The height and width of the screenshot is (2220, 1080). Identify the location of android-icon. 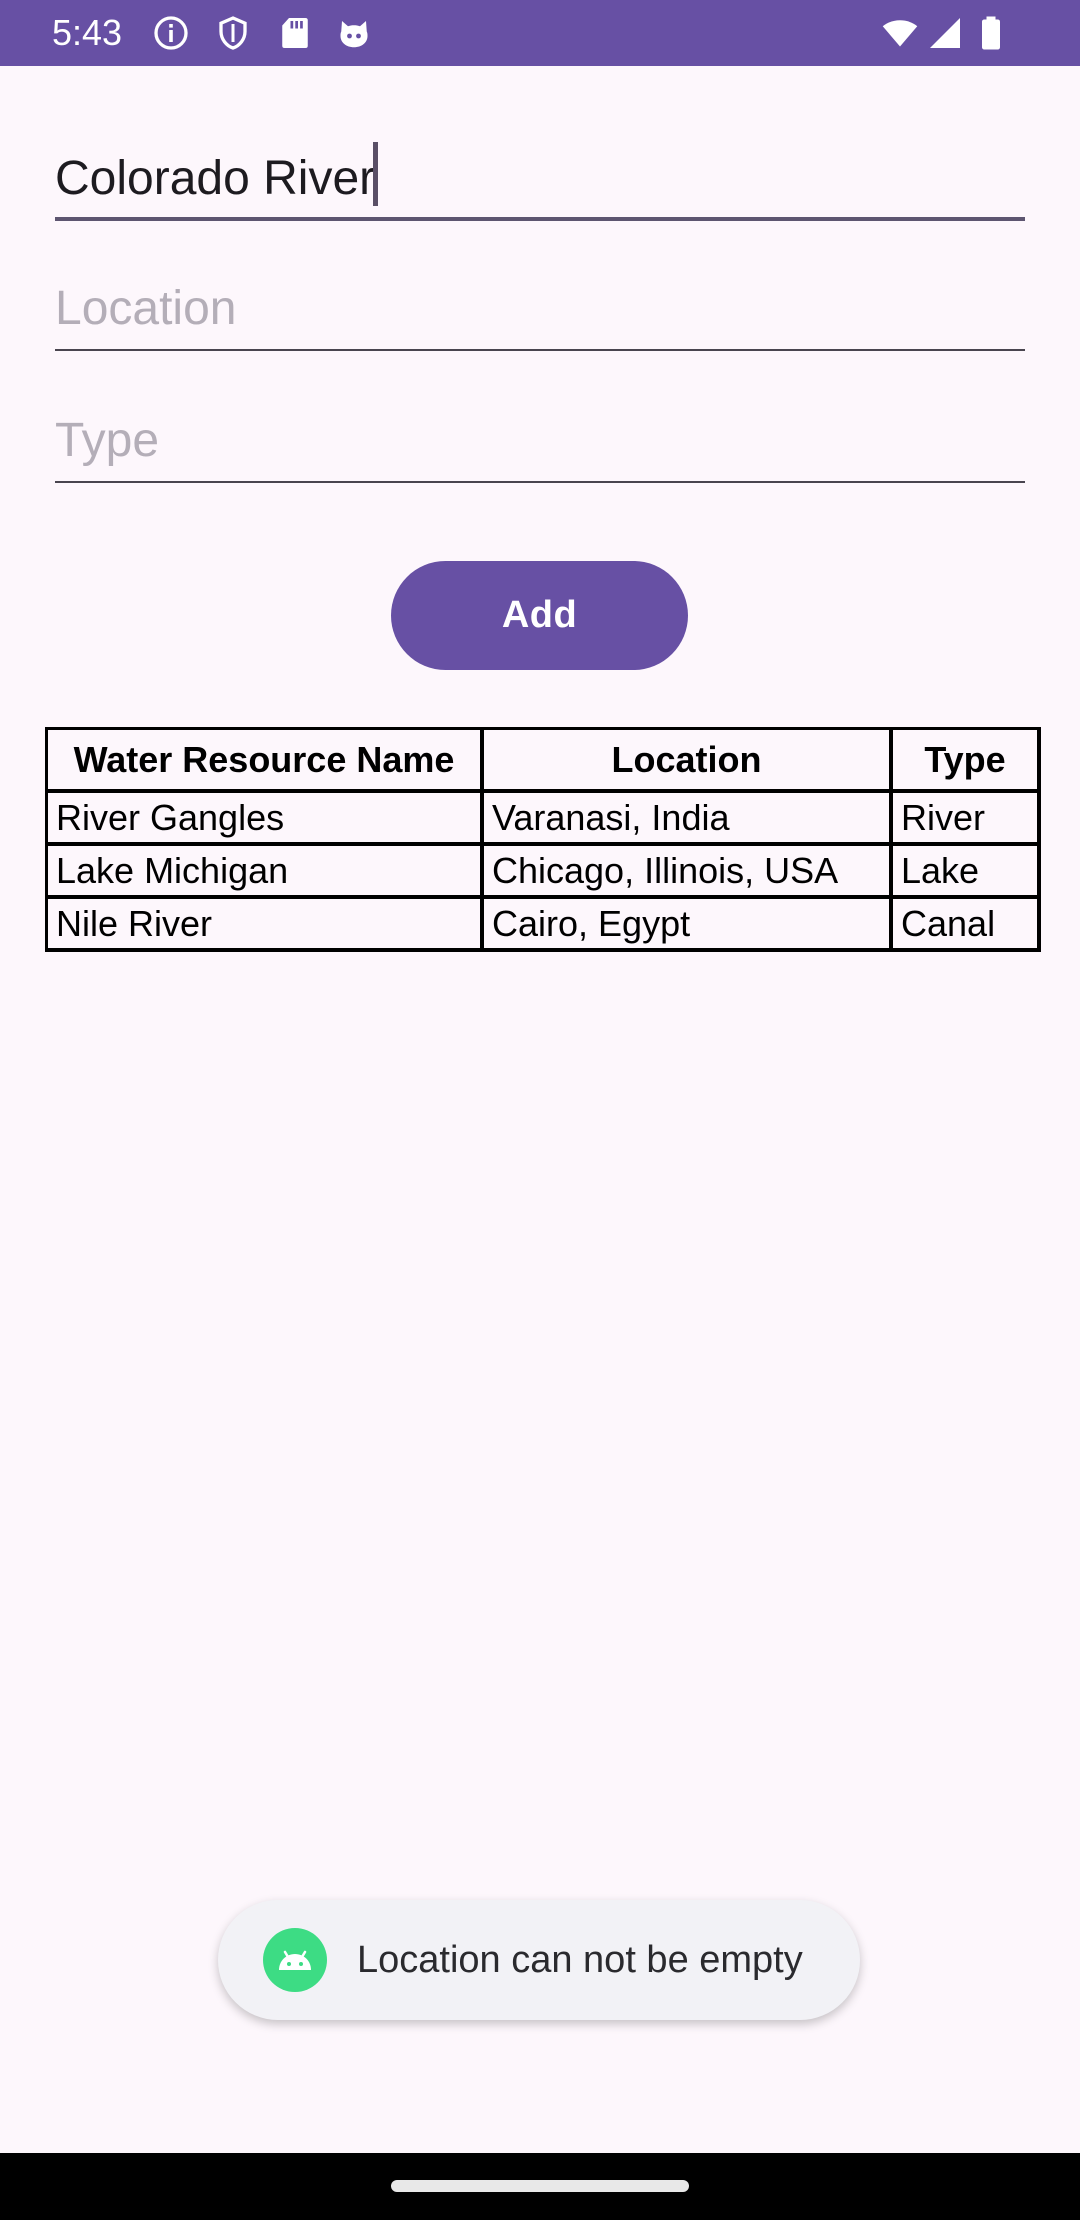
(295, 1960).